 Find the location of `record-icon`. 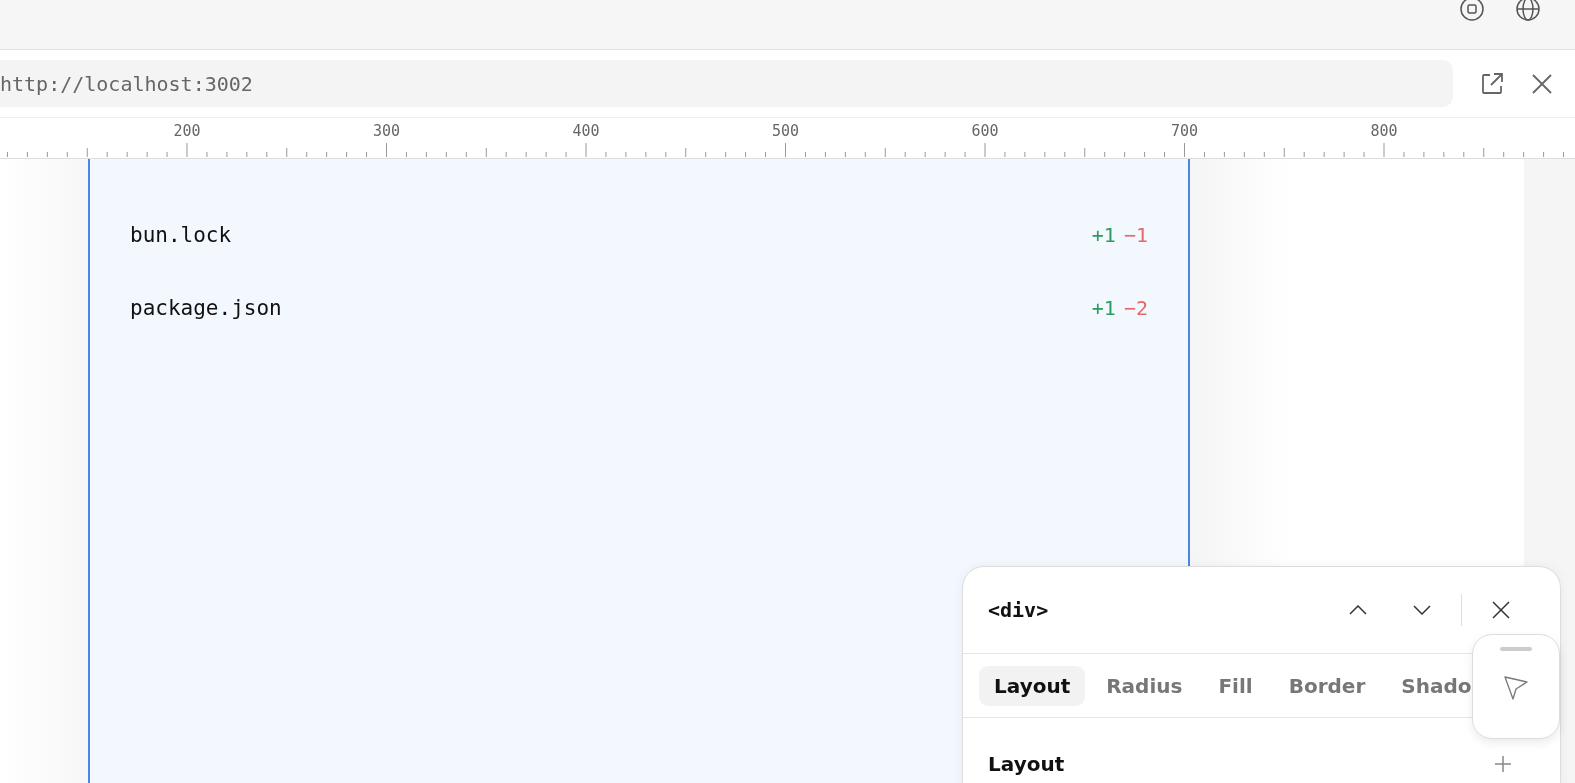

record-icon is located at coordinates (1472, 11).